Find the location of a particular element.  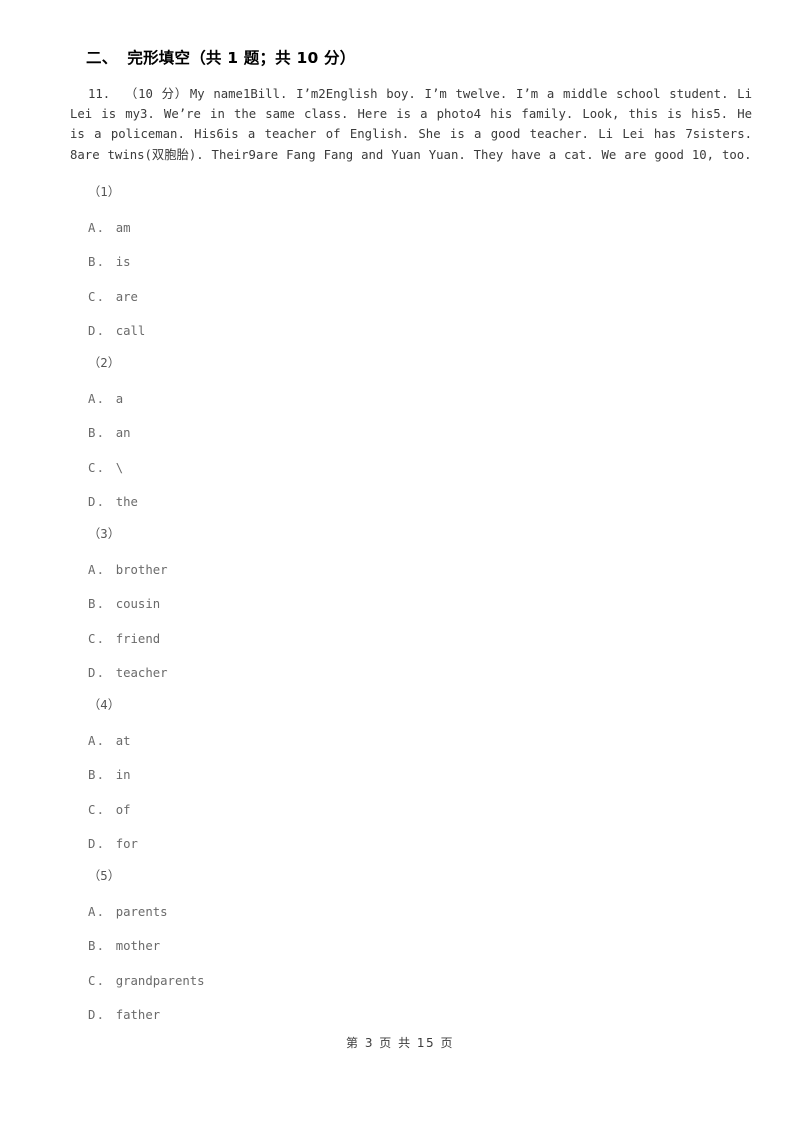

option-d: D ． father is located at coordinates (124, 1014).